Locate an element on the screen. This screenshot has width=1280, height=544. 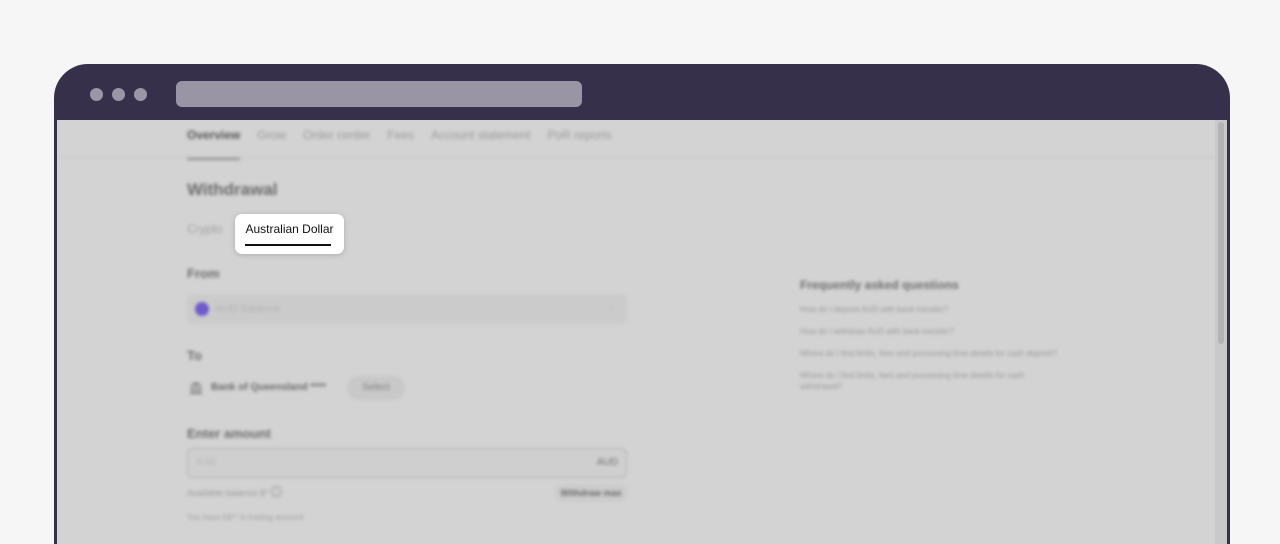
tab-australian-dollar: Australian Dollar is located at coordinates (289, 234).